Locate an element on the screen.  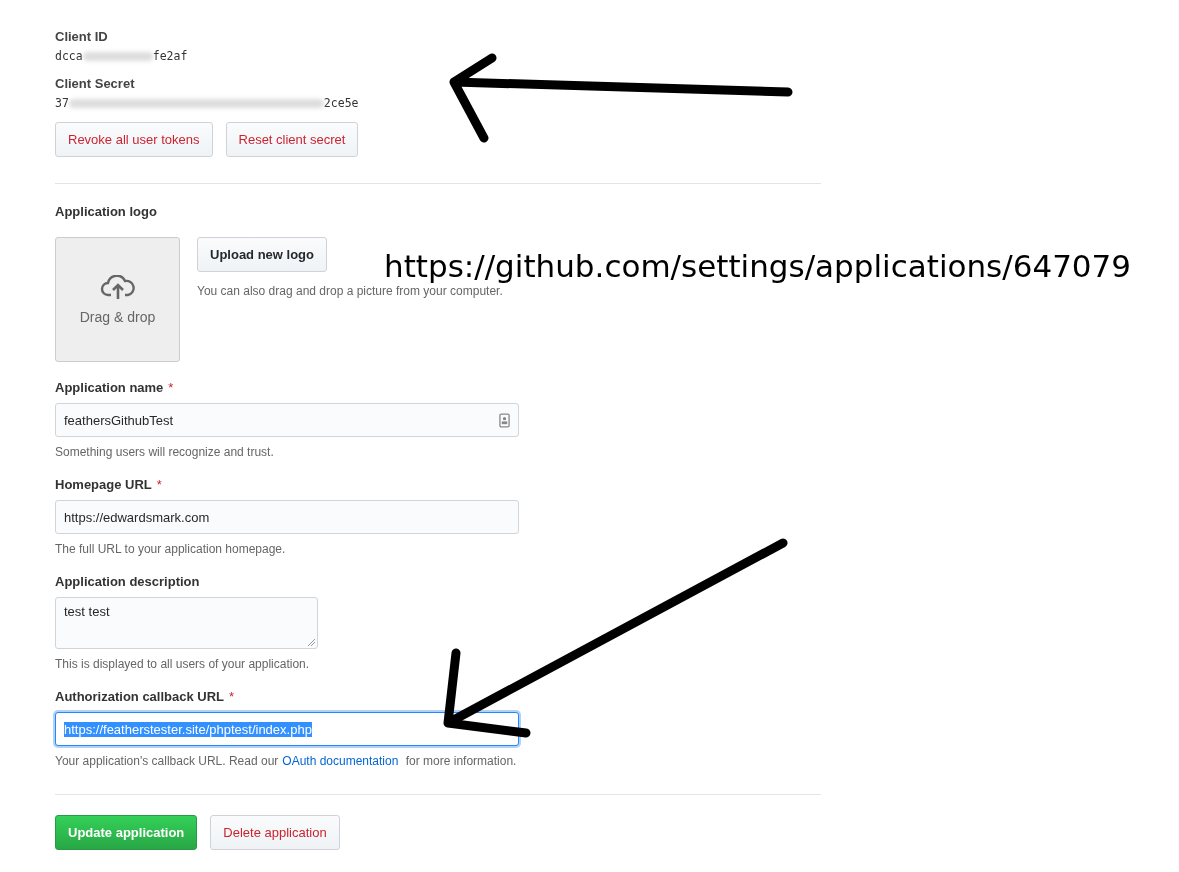
field-label: Application description is located at coordinates (127, 581).